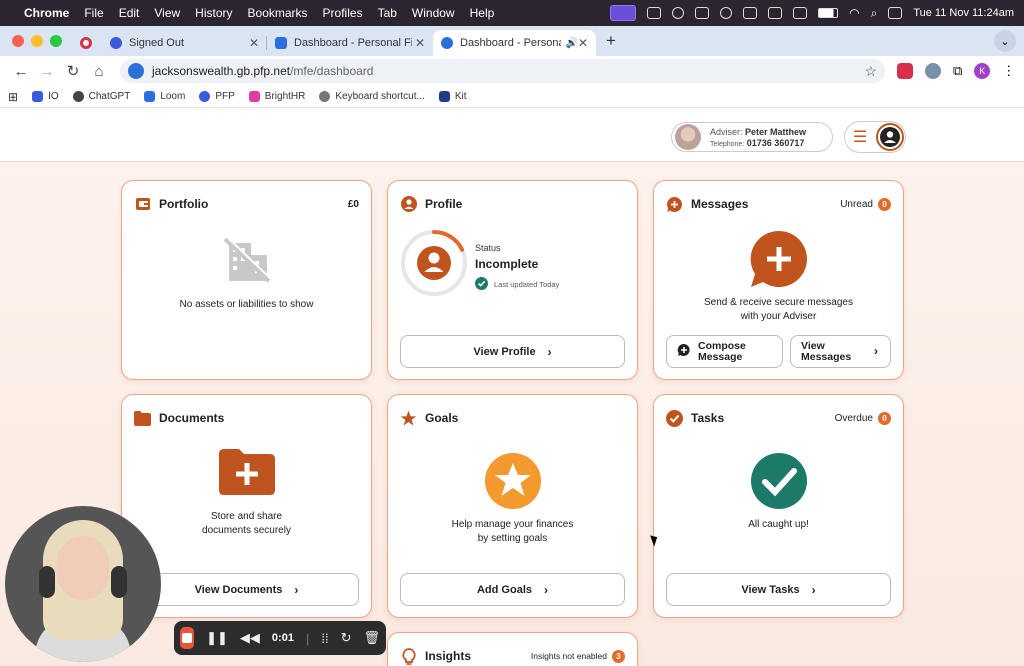 The image size is (1024, 666). I want to click on view-profile-button: View Profile ›, so click(512, 351).